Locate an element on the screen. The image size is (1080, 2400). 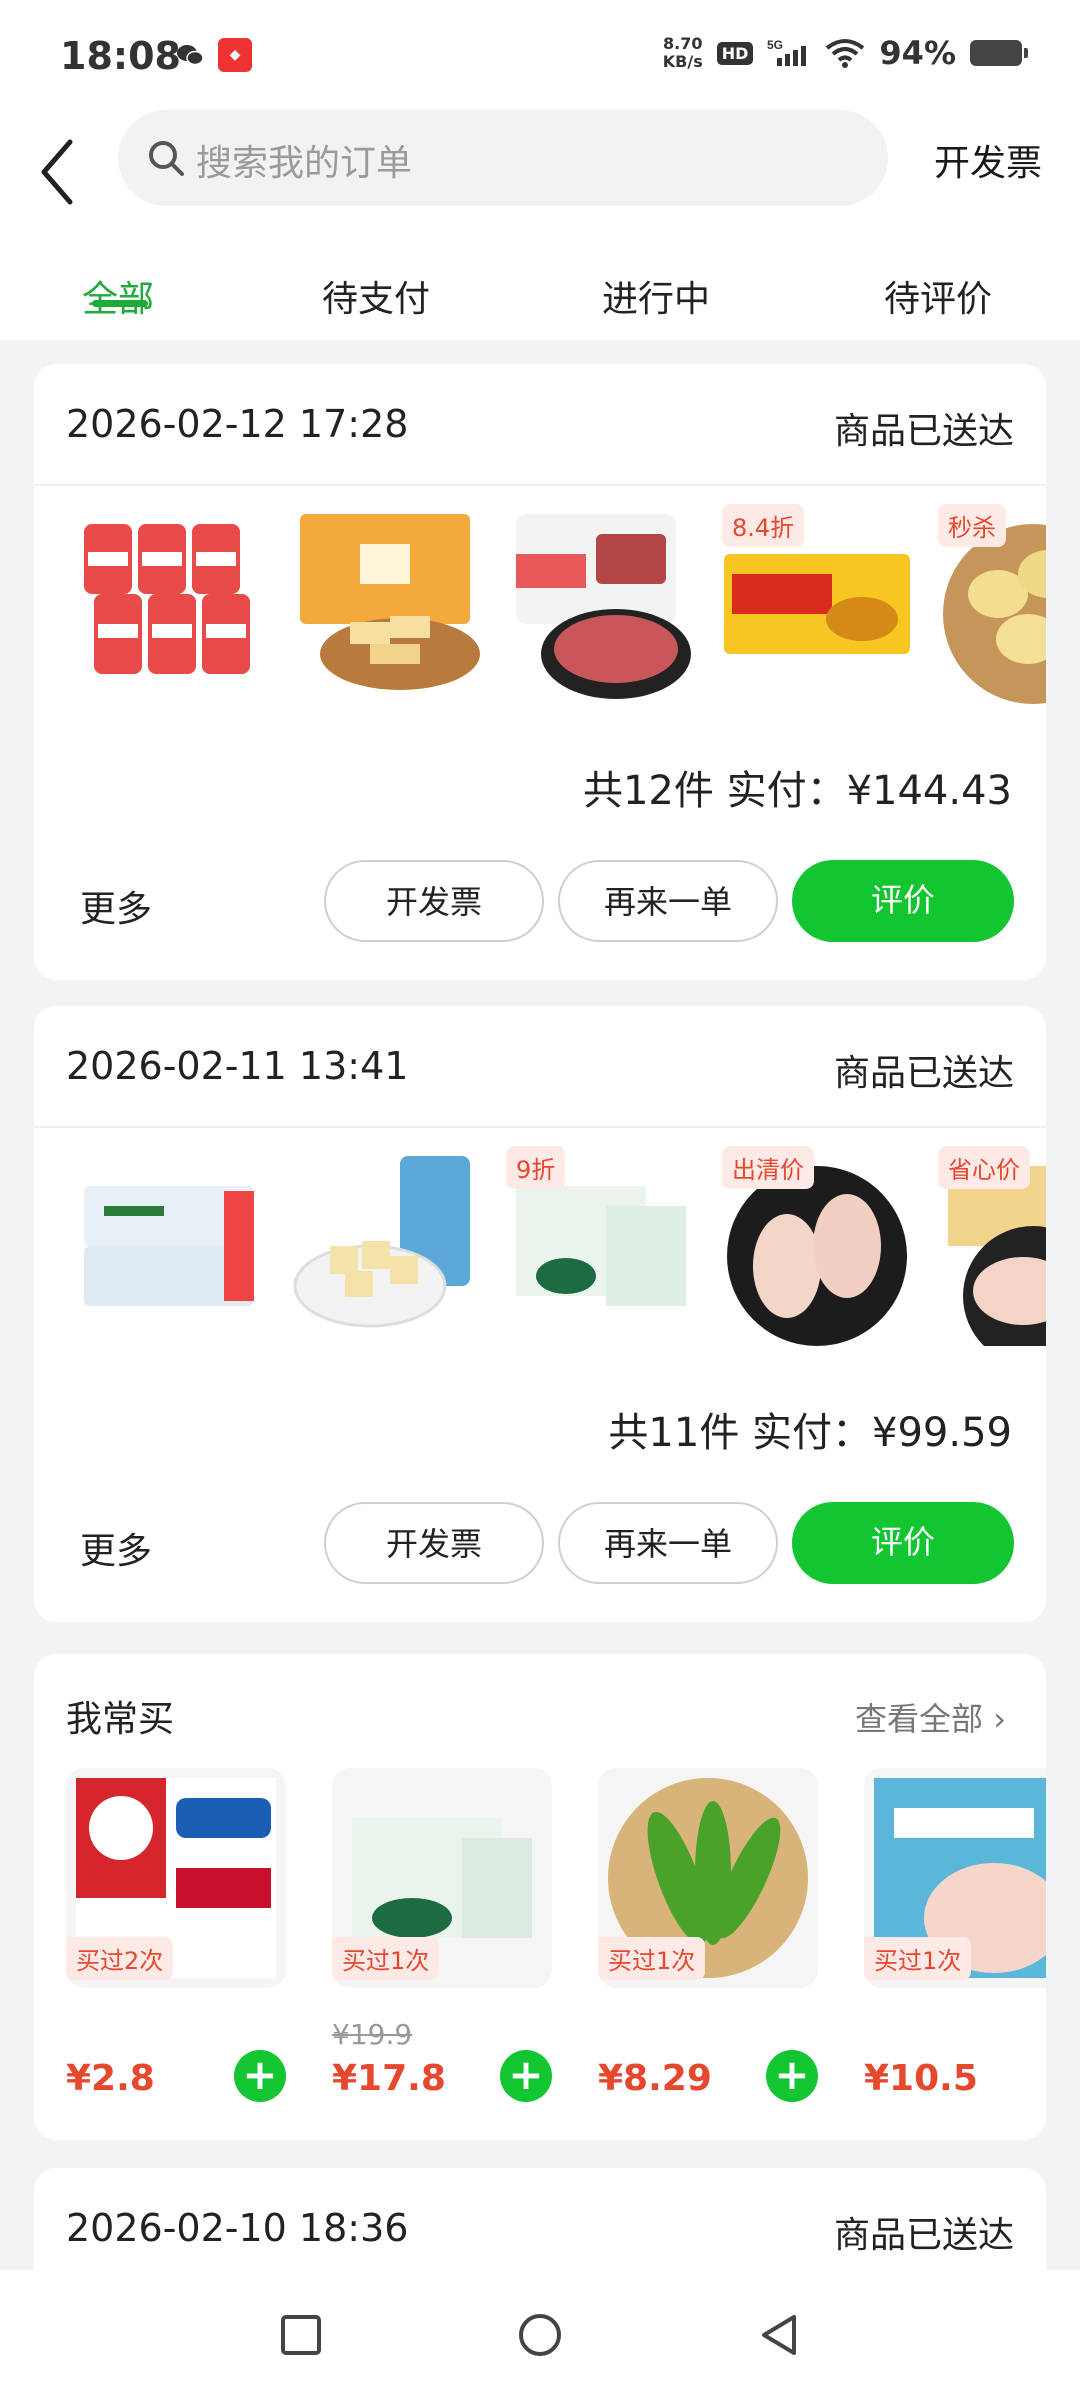
product-price: ¥8.29 is located at coordinates (655, 2078).